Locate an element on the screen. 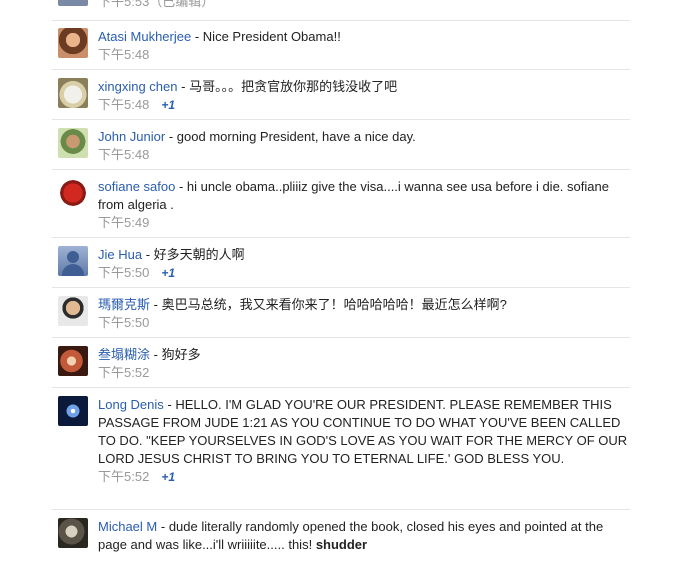 The width and height of the screenshot is (682, 570). comment-author: Michael M is located at coordinates (127, 526).